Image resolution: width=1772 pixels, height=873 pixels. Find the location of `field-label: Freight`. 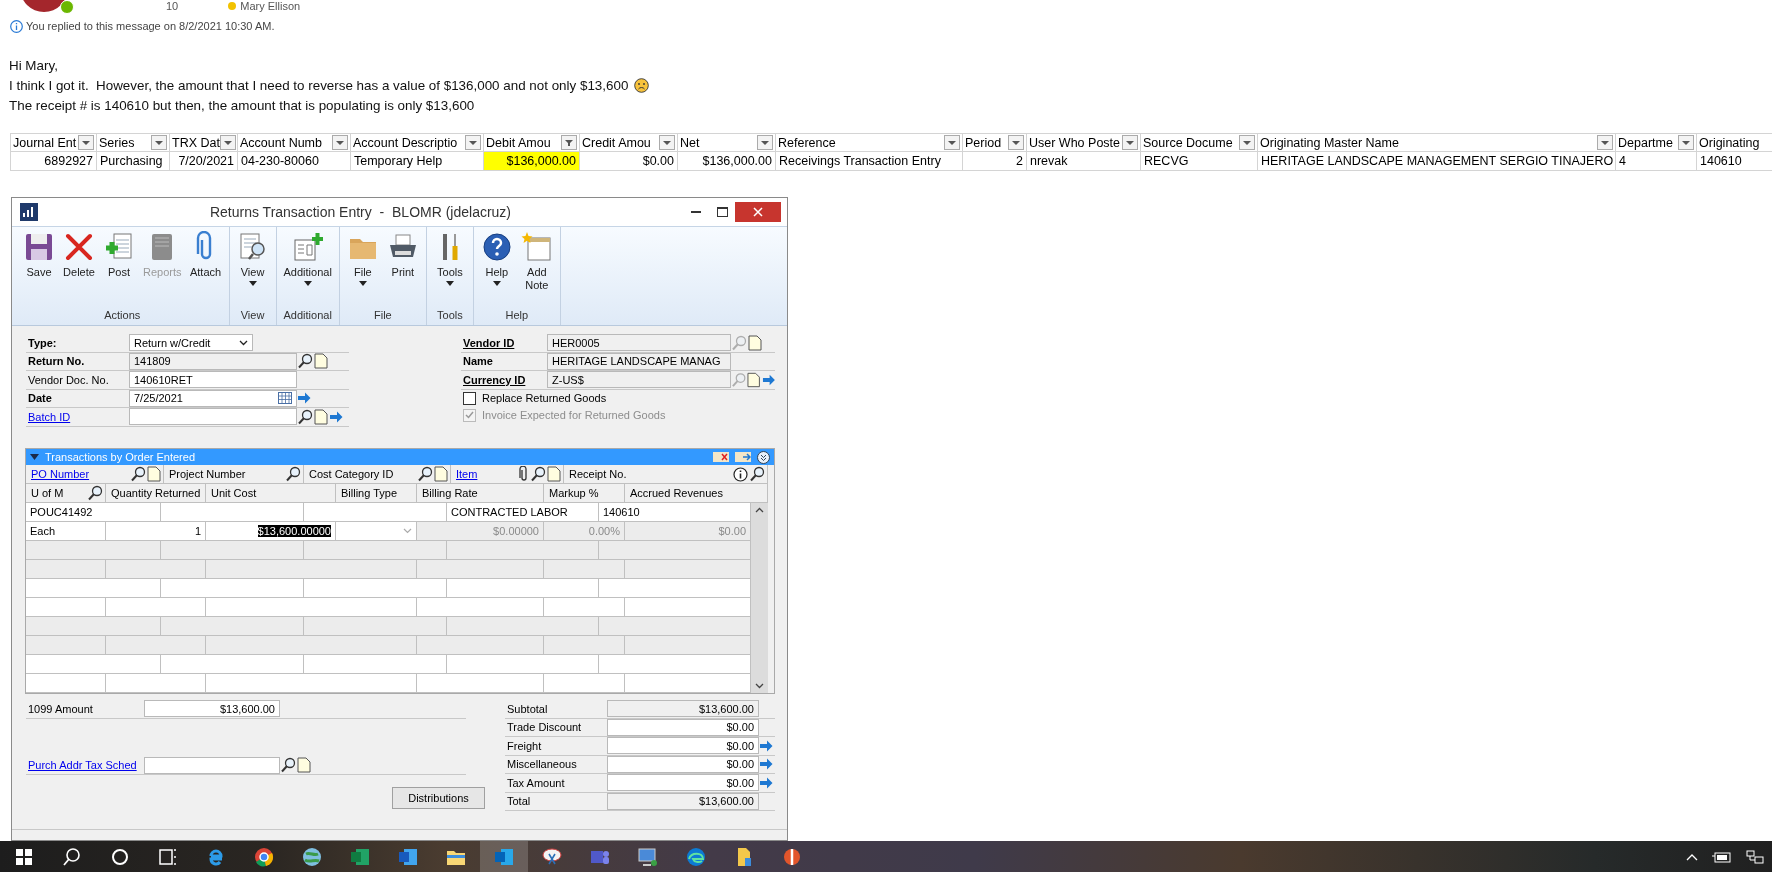

field-label: Freight is located at coordinates (524, 745).